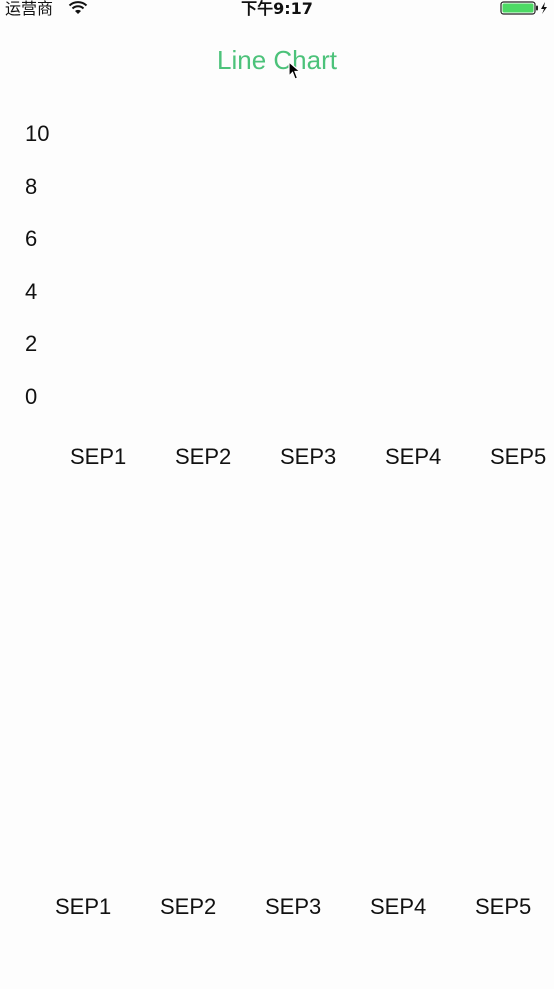 This screenshot has width=554, height=989. Describe the element at coordinates (295, 70) in the screenshot. I see `mouse-cursor-icon` at that location.